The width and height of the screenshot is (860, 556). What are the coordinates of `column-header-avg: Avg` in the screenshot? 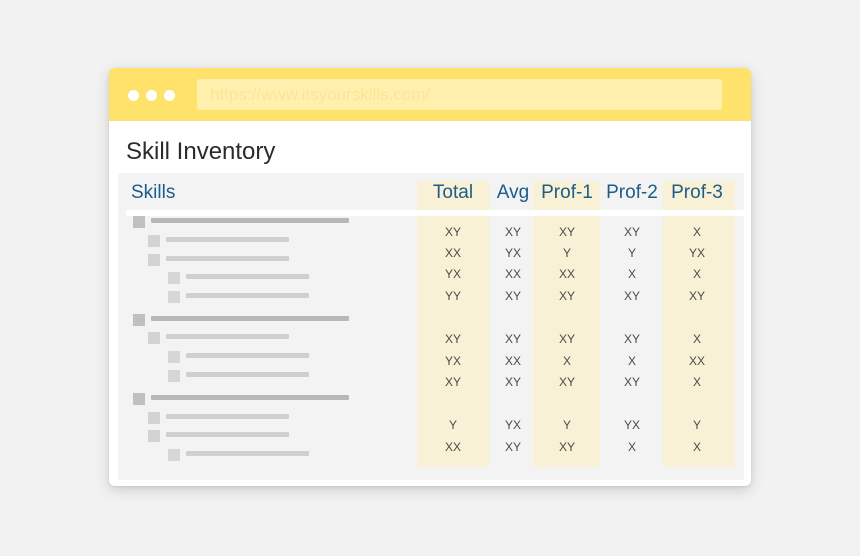 It's located at (513, 193).